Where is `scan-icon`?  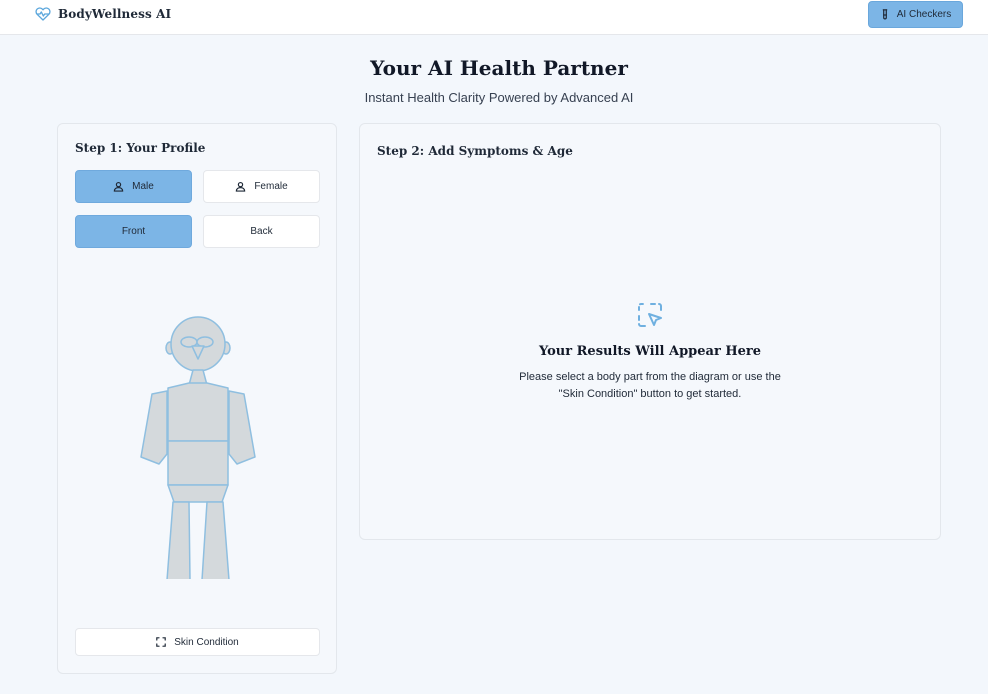 scan-icon is located at coordinates (161, 642).